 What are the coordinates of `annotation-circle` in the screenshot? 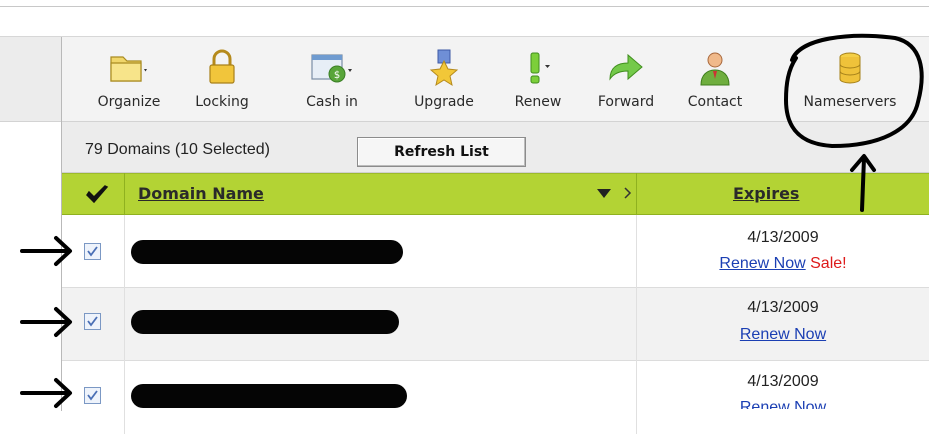 It's located at (853, 91).